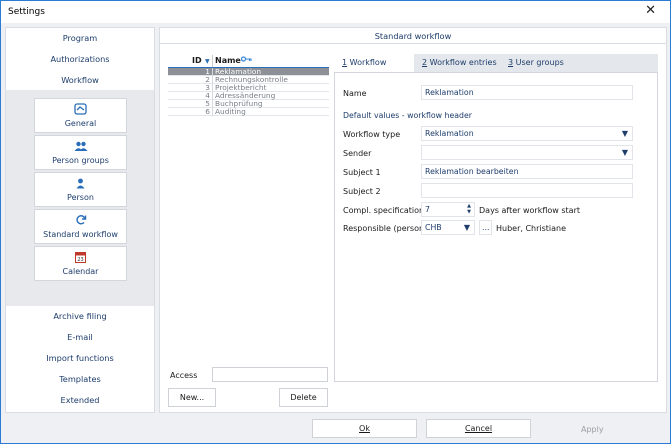 The width and height of the screenshot is (671, 444). I want to click on access-label: Access, so click(184, 375).